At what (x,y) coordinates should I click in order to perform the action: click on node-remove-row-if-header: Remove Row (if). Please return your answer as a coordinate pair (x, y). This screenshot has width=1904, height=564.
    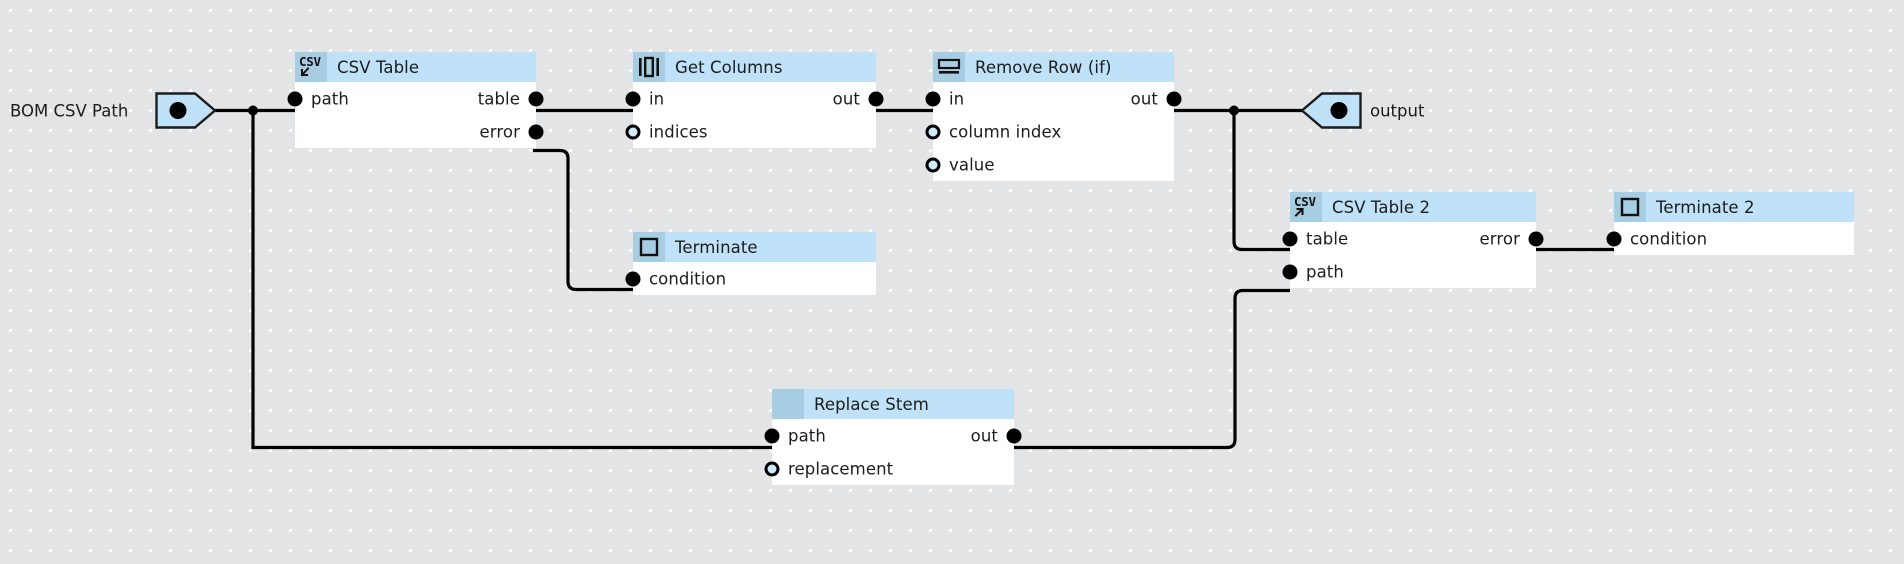
    Looking at the image, I should click on (1053, 67).